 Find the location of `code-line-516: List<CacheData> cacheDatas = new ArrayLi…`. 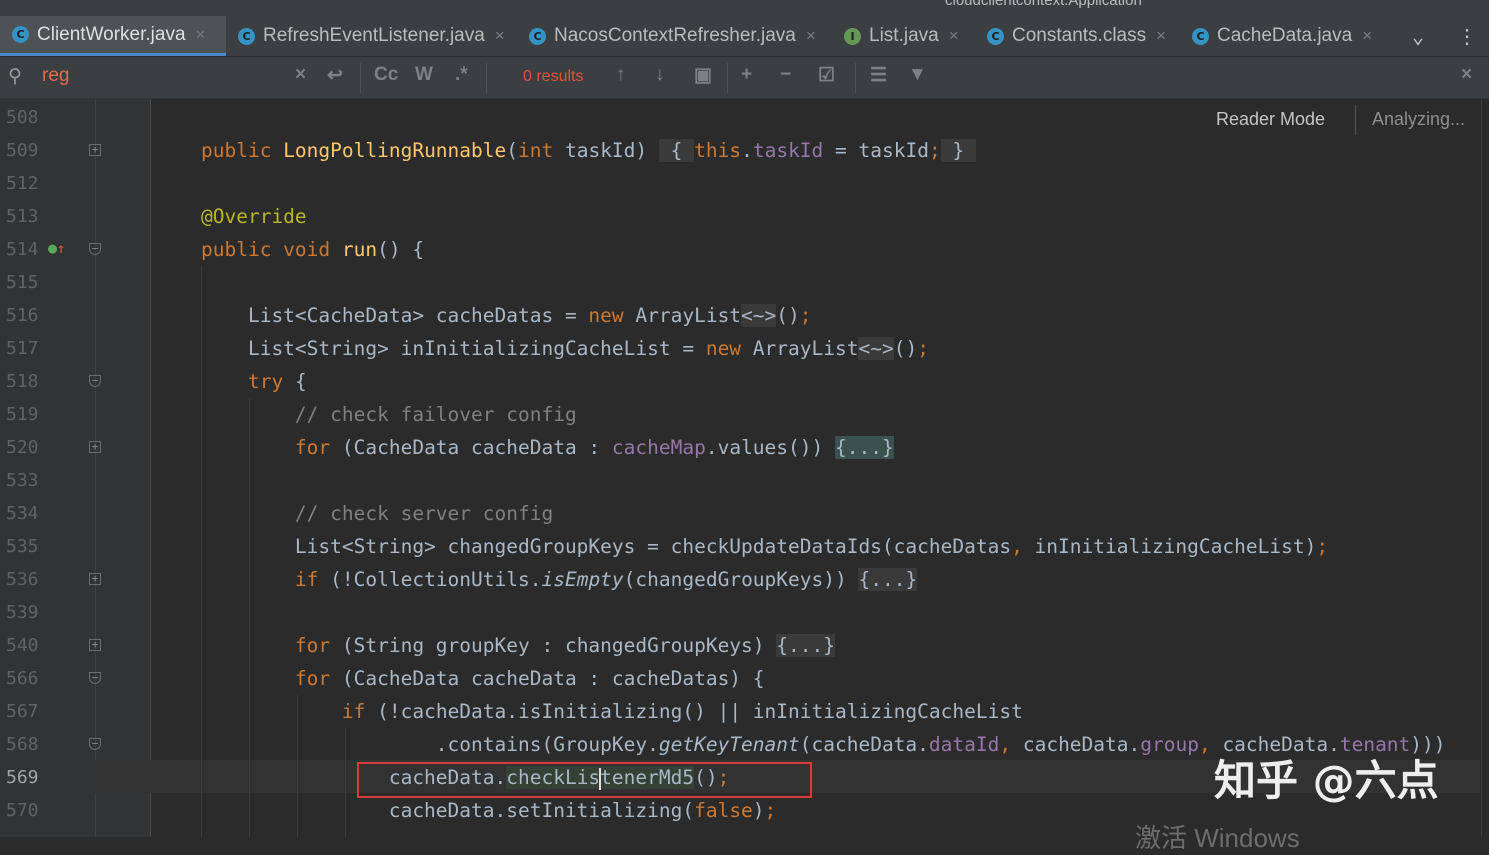

code-line-516: List<CacheData> cacheDatas = new ArrayLi… is located at coordinates (506, 315).